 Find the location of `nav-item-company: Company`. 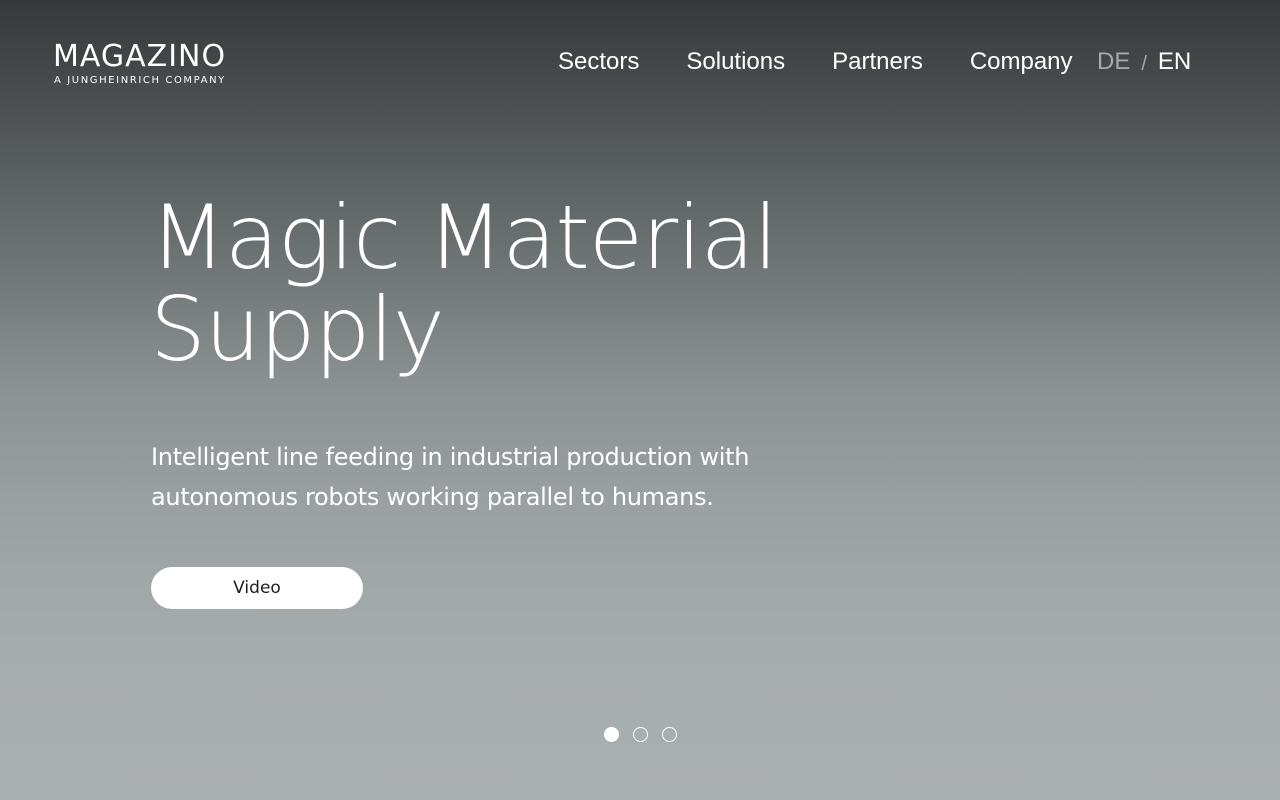

nav-item-company: Company is located at coordinates (1021, 62).